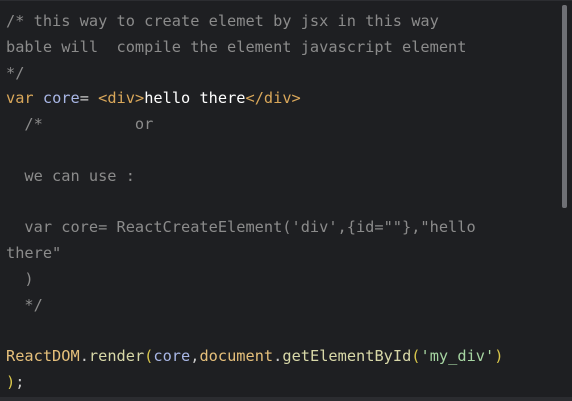  What do you see at coordinates (254, 280) in the screenshot?
I see `code-line: )` at bounding box center [254, 280].